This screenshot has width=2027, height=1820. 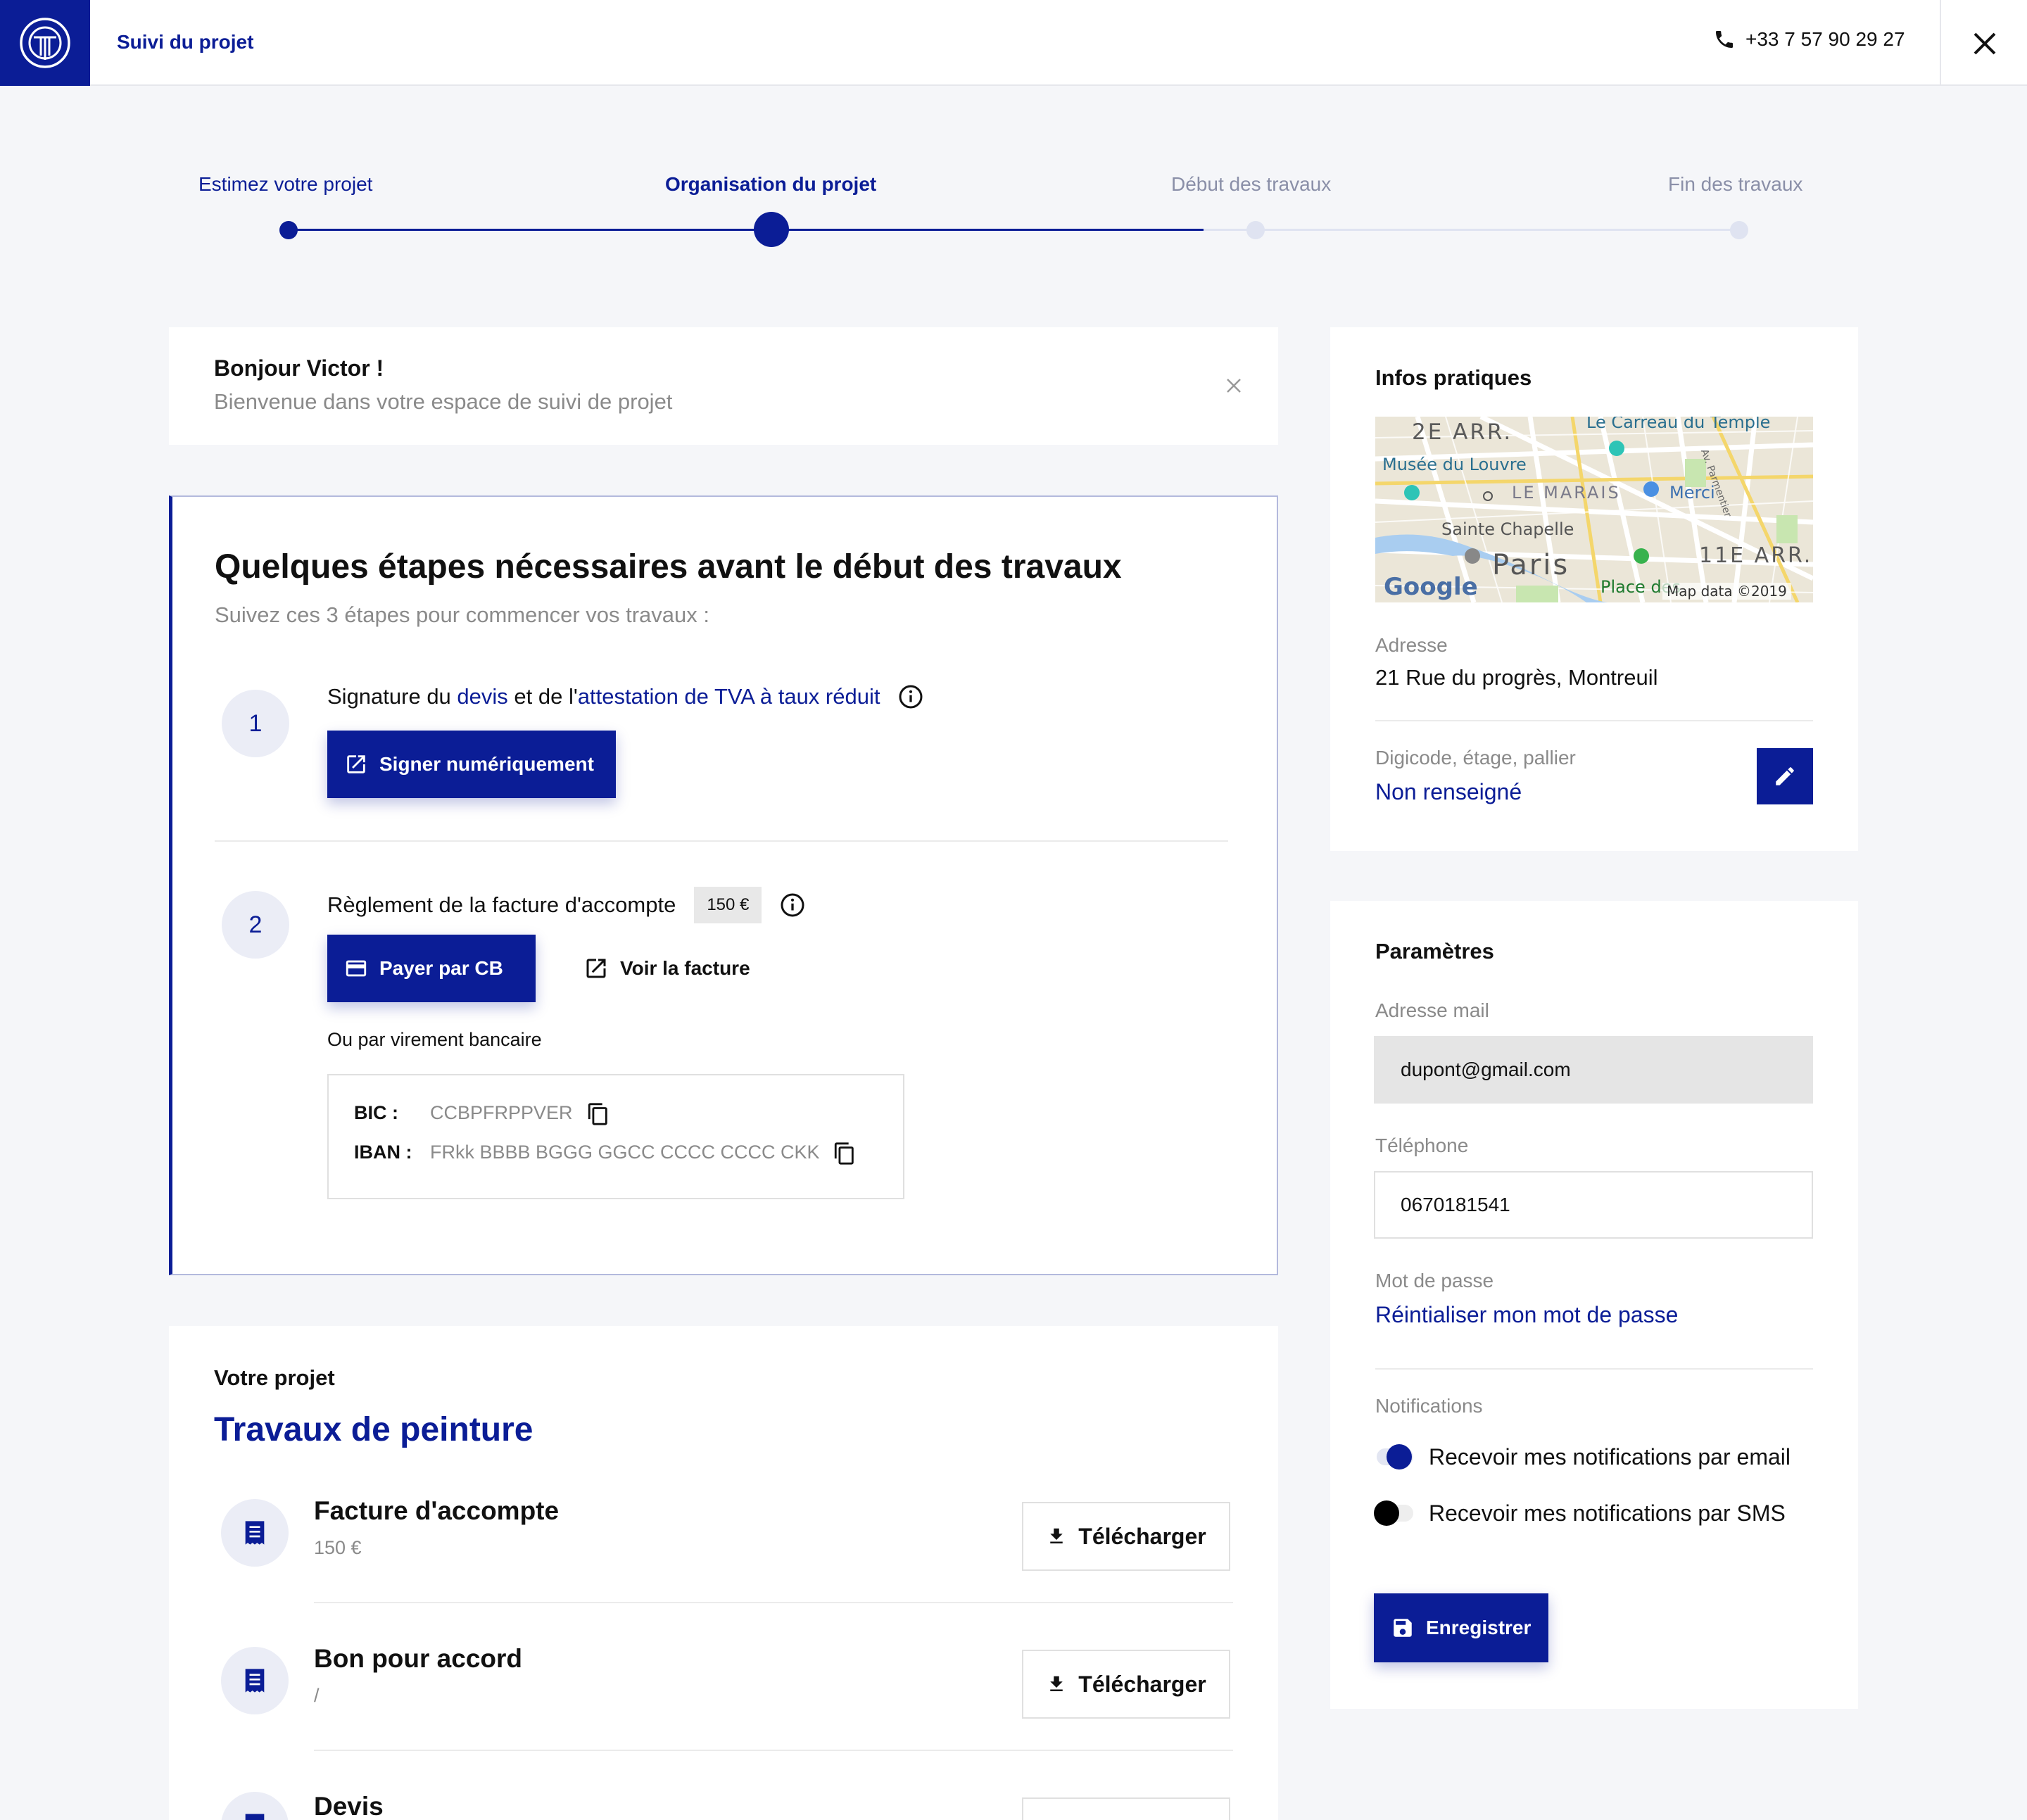 I want to click on edit-button, so click(x=1785, y=776).